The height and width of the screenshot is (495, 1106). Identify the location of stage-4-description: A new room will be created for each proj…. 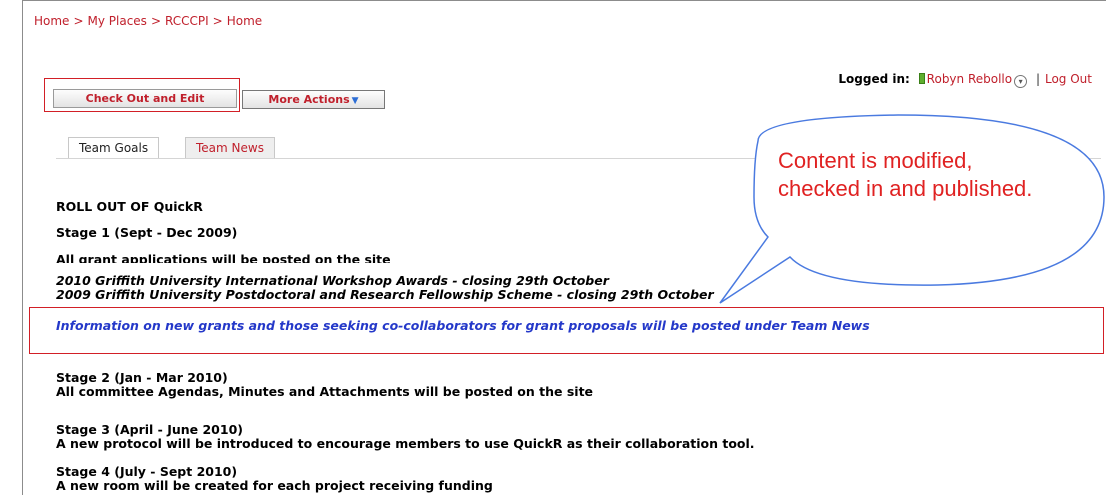
(274, 485).